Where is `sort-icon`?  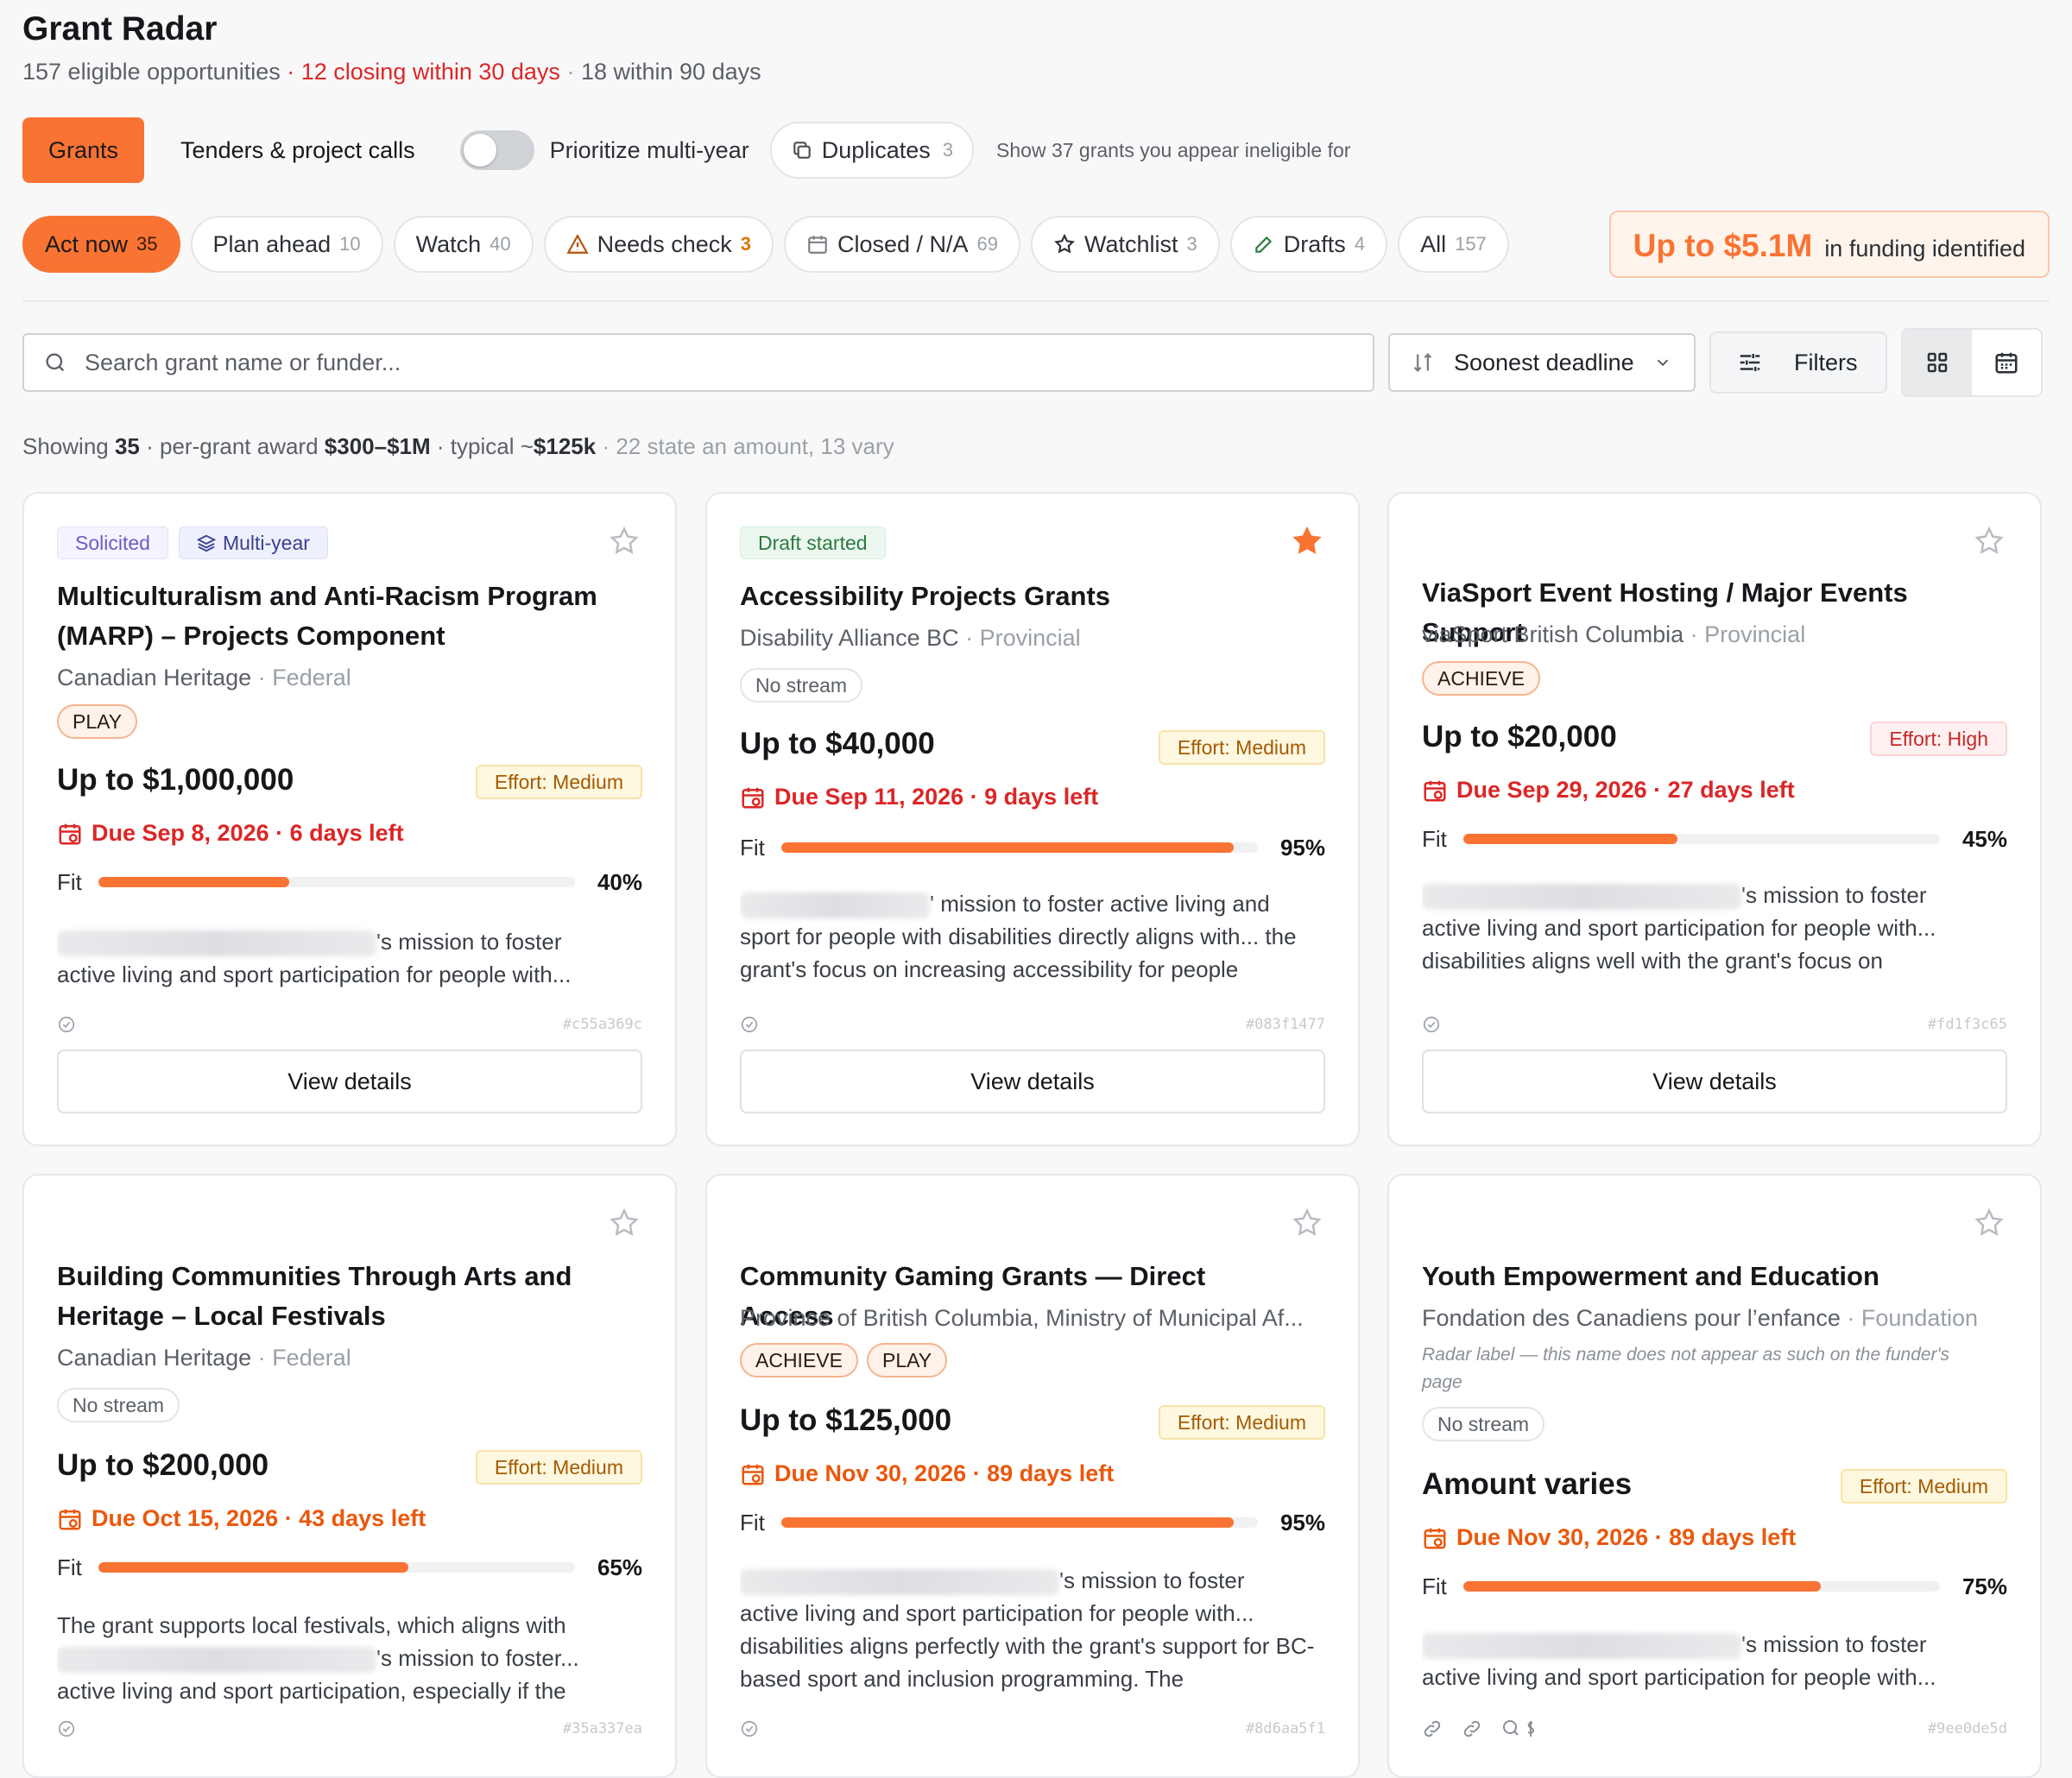 sort-icon is located at coordinates (1422, 362).